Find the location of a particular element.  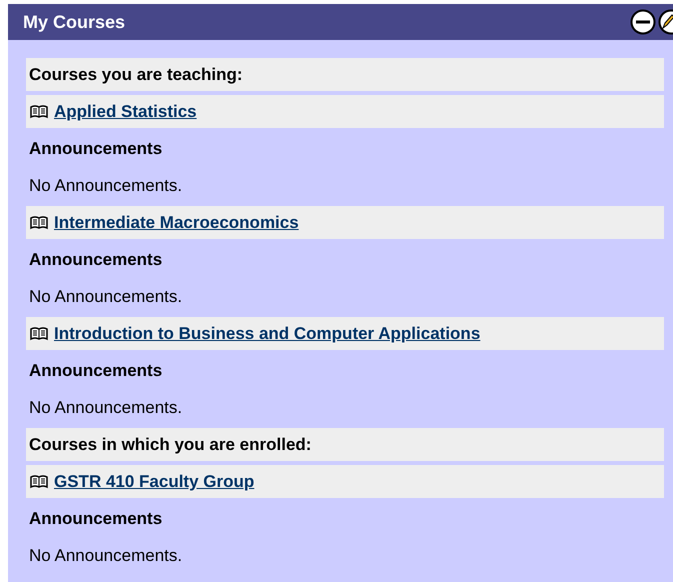

course-link: Applied Statistics is located at coordinates (125, 111).